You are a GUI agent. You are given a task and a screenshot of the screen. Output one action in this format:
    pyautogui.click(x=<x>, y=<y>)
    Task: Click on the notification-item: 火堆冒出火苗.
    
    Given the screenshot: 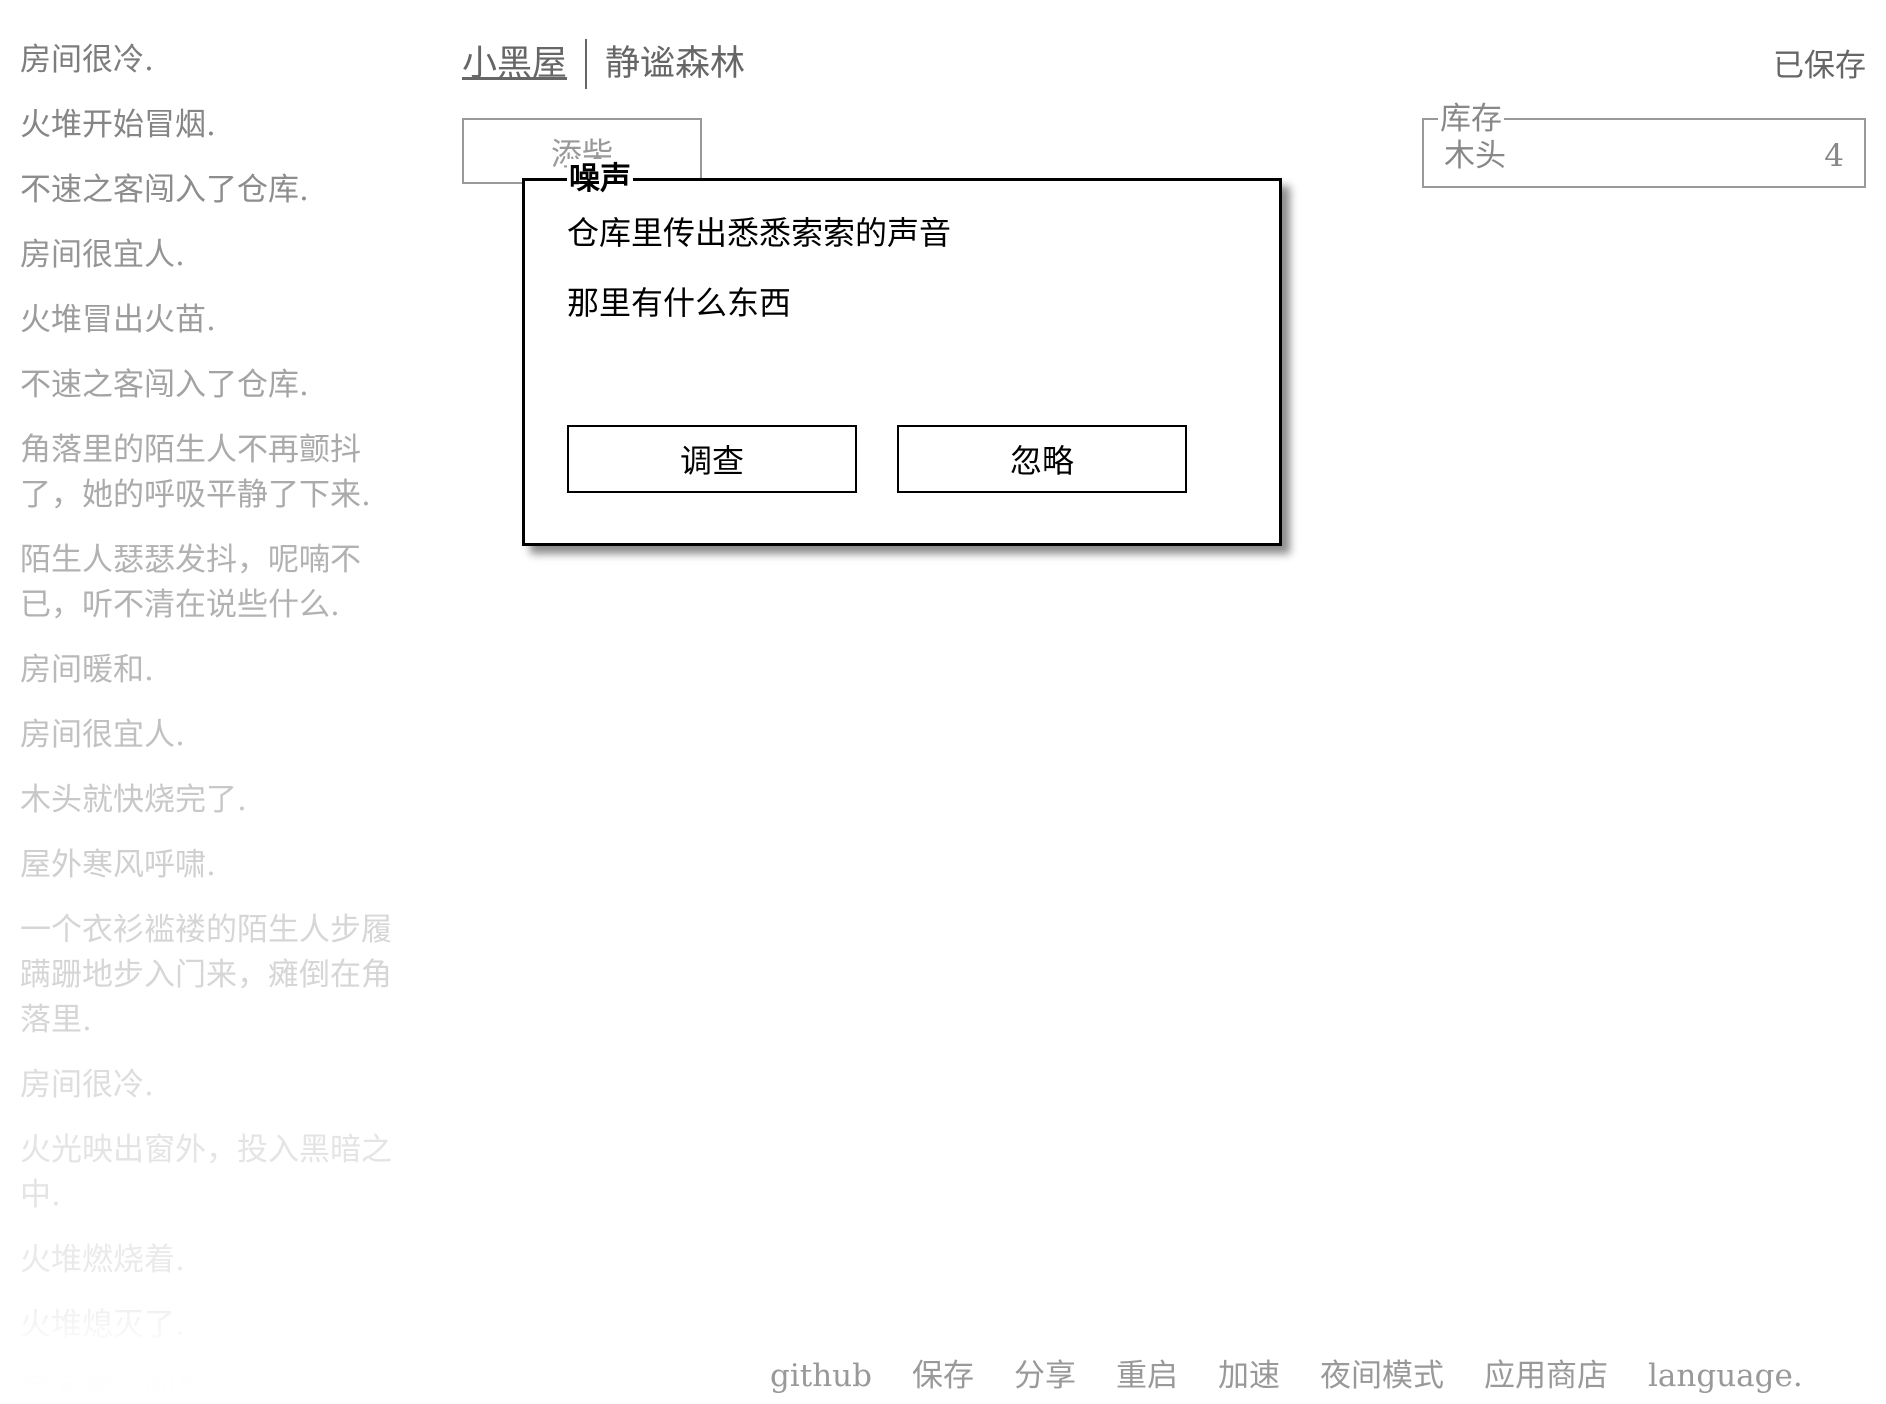 What is the action you would take?
    pyautogui.click(x=118, y=320)
    